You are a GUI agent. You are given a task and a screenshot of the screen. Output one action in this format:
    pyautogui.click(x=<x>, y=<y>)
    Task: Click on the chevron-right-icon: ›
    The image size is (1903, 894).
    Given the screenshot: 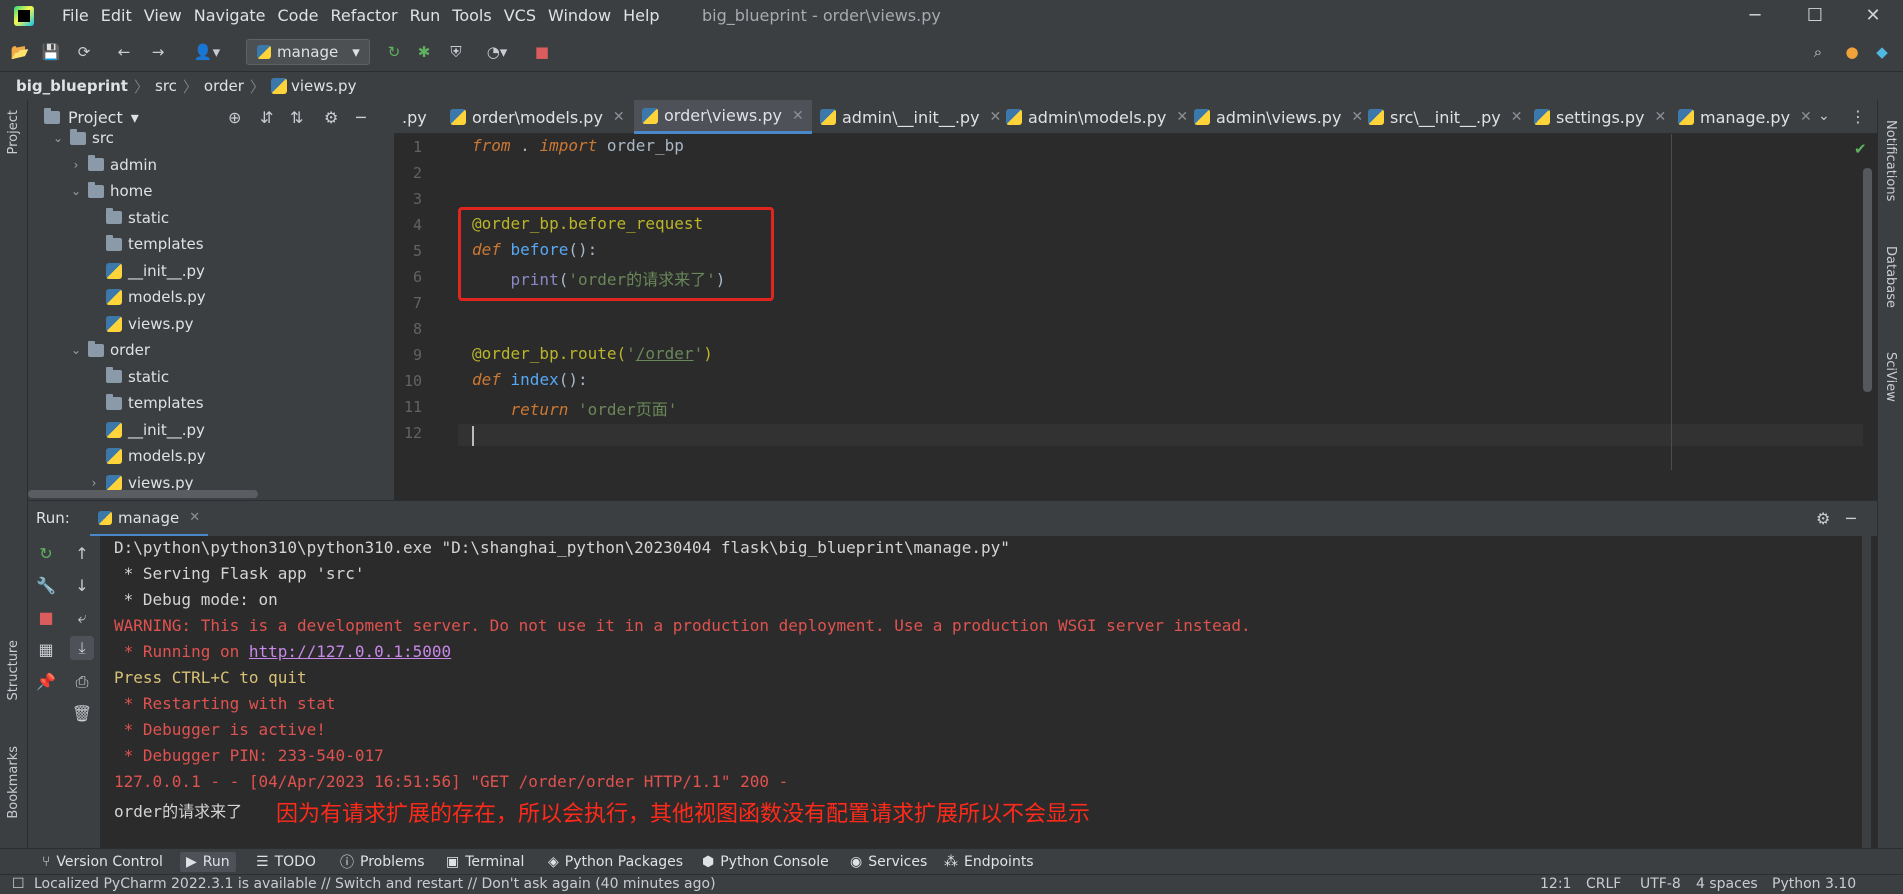 What is the action you would take?
    pyautogui.click(x=76, y=165)
    